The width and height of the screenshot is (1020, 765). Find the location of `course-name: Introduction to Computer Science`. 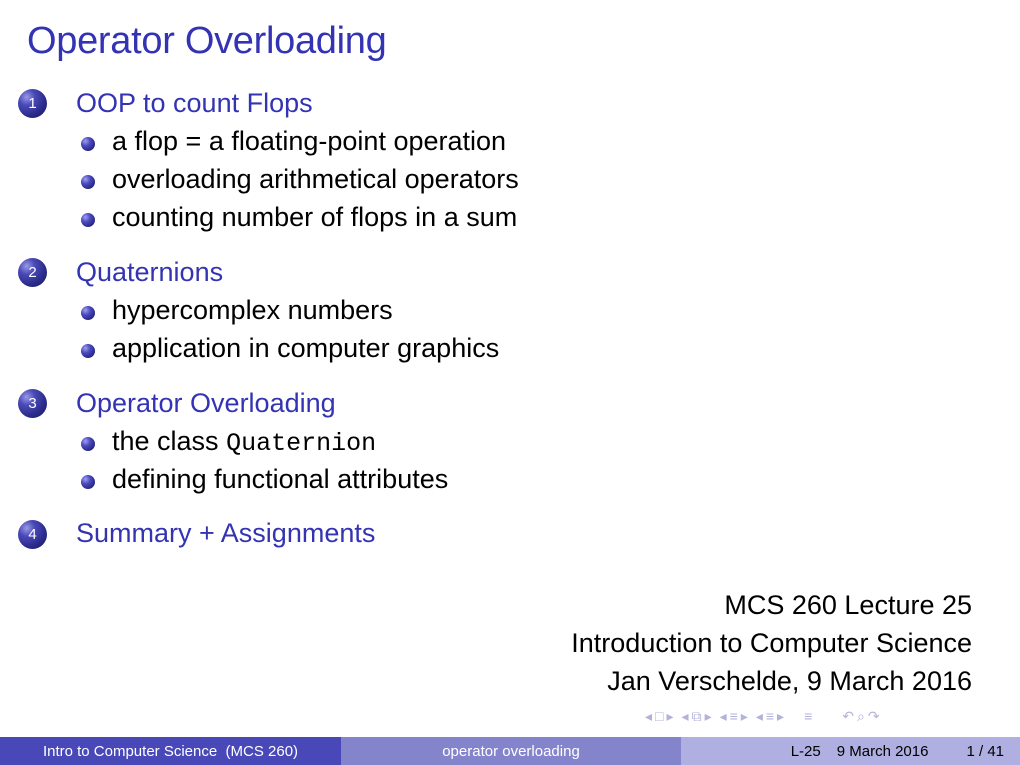

course-name: Introduction to Computer Science is located at coordinates (771, 643).